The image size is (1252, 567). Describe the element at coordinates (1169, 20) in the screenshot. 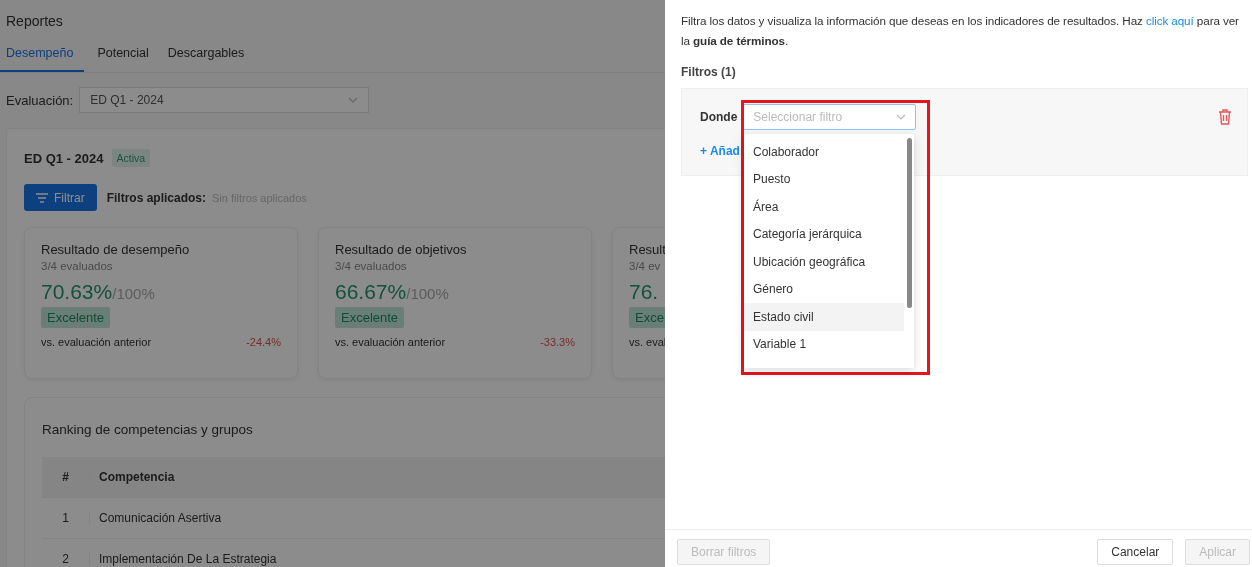

I see `terms-link: click aquí` at that location.